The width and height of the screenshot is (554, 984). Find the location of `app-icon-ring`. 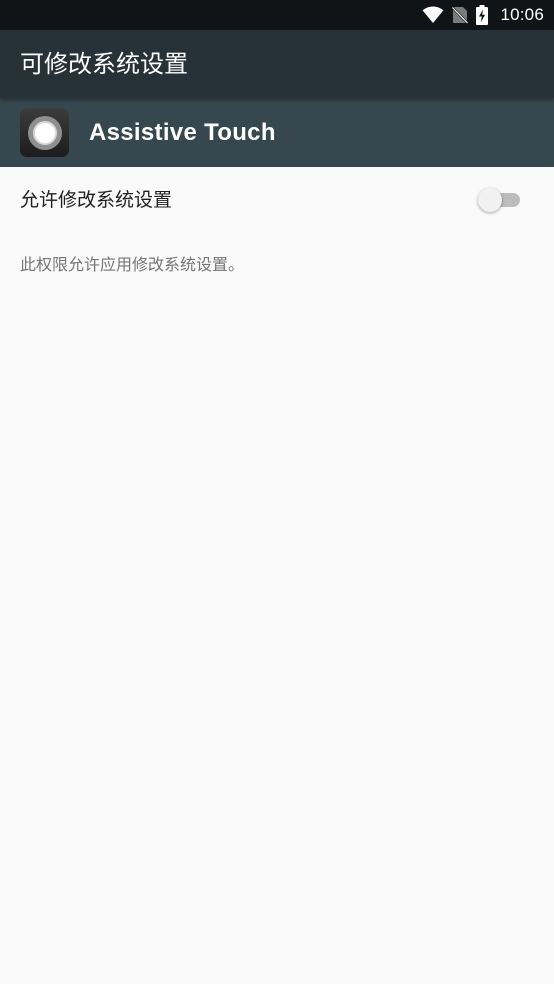

app-icon-ring is located at coordinates (44, 132).